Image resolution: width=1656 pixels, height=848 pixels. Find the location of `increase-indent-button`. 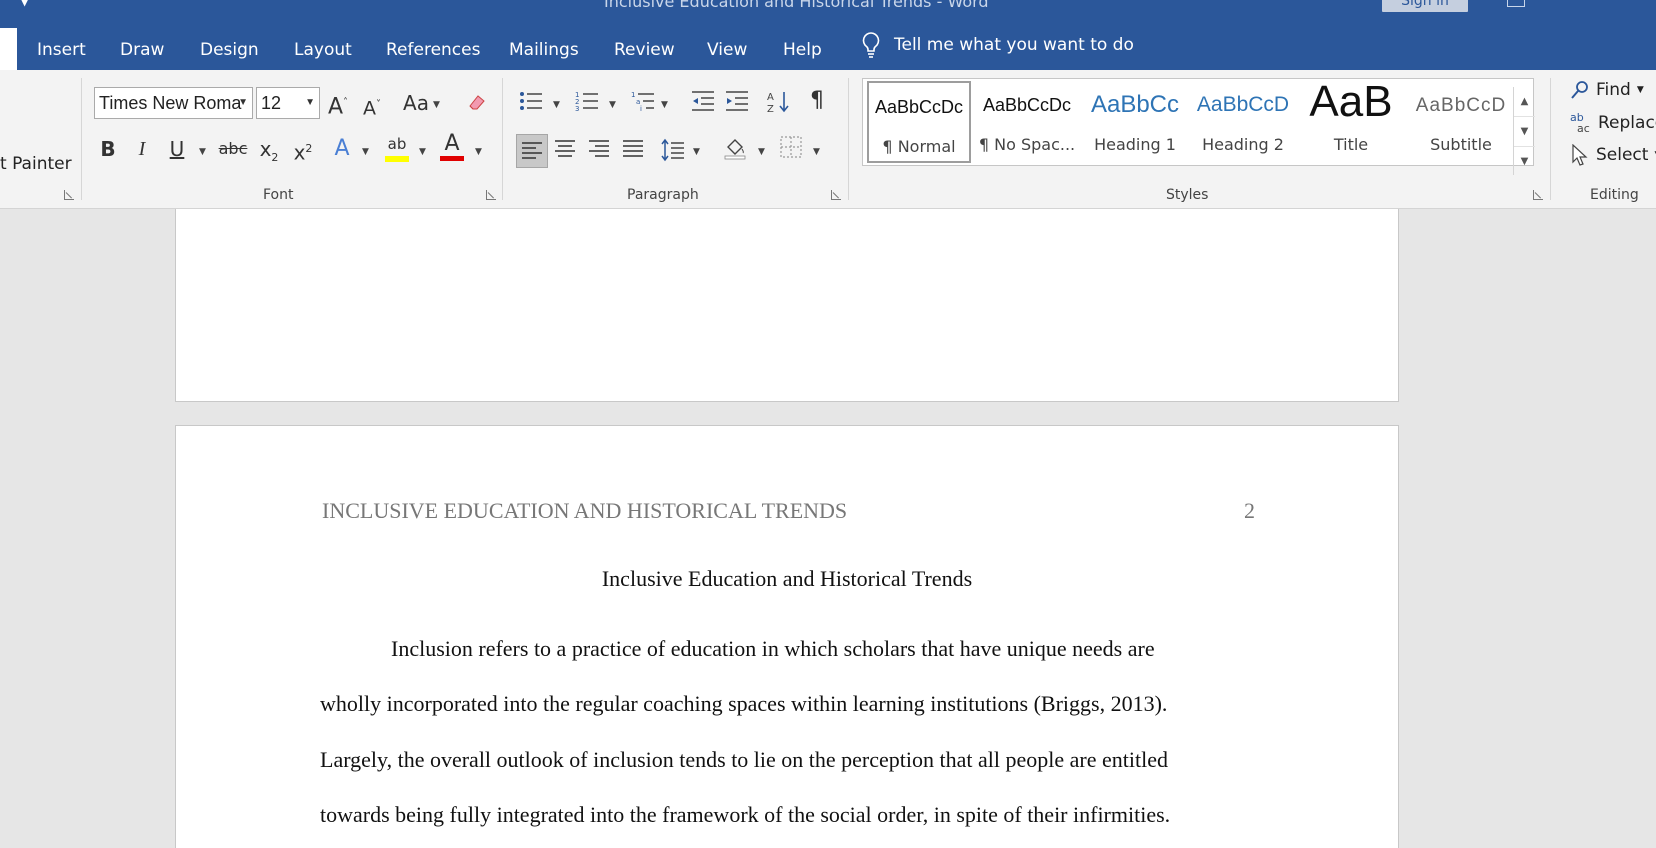

increase-indent-button is located at coordinates (737, 104).